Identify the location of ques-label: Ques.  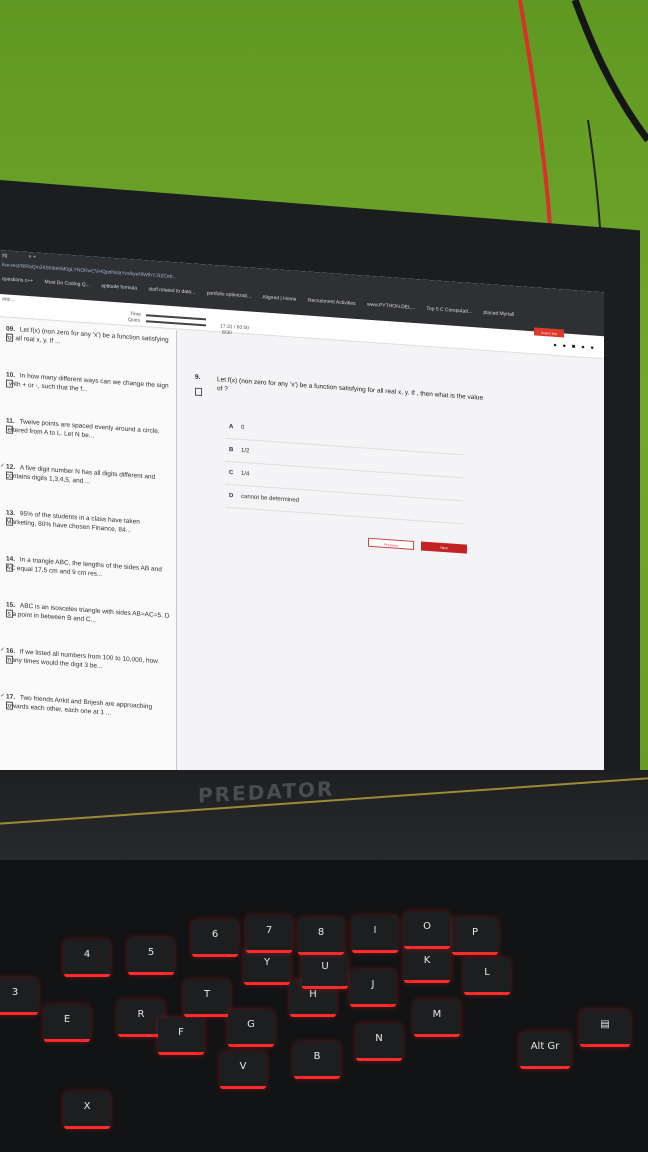
(134, 320).